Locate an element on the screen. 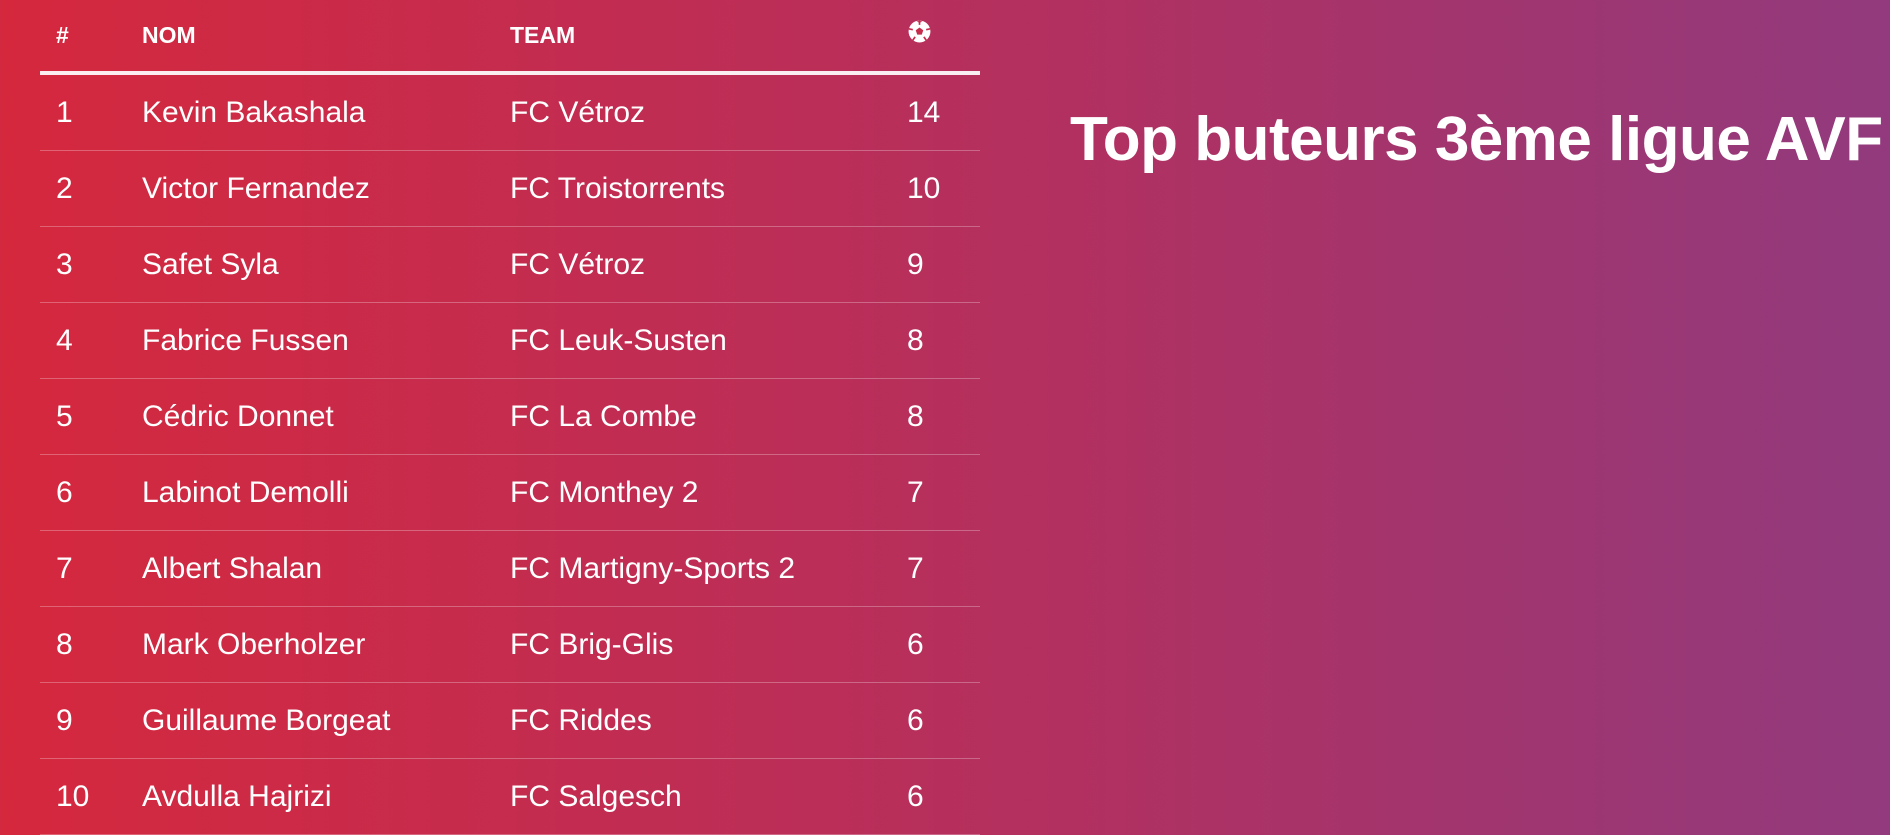 The width and height of the screenshot is (1890, 835). table-row: 5 Cédric Donnet FC La Combe 8 is located at coordinates (510, 416).